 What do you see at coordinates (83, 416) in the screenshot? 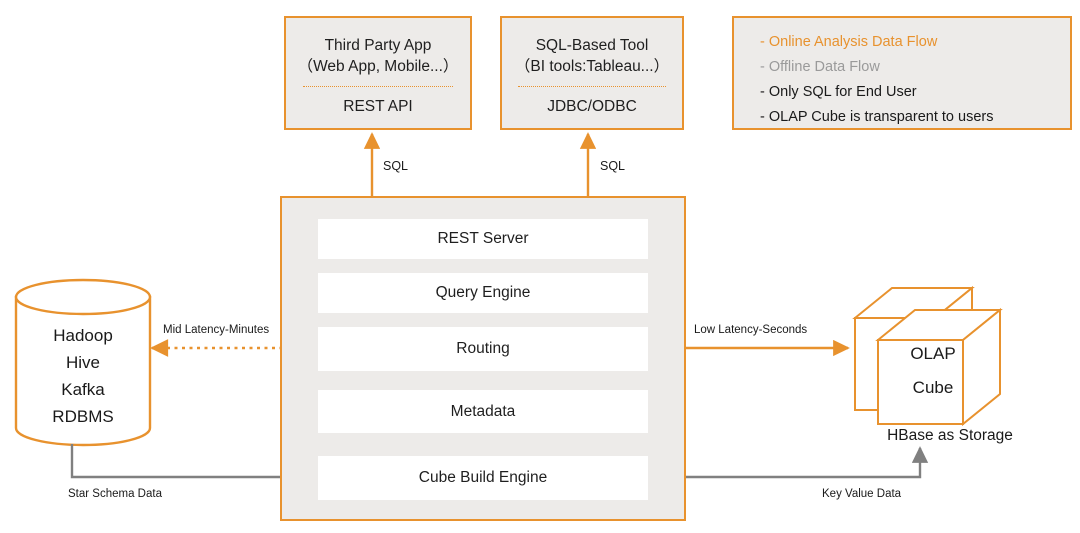
I see `source-line-rdbms: RDBMS` at bounding box center [83, 416].